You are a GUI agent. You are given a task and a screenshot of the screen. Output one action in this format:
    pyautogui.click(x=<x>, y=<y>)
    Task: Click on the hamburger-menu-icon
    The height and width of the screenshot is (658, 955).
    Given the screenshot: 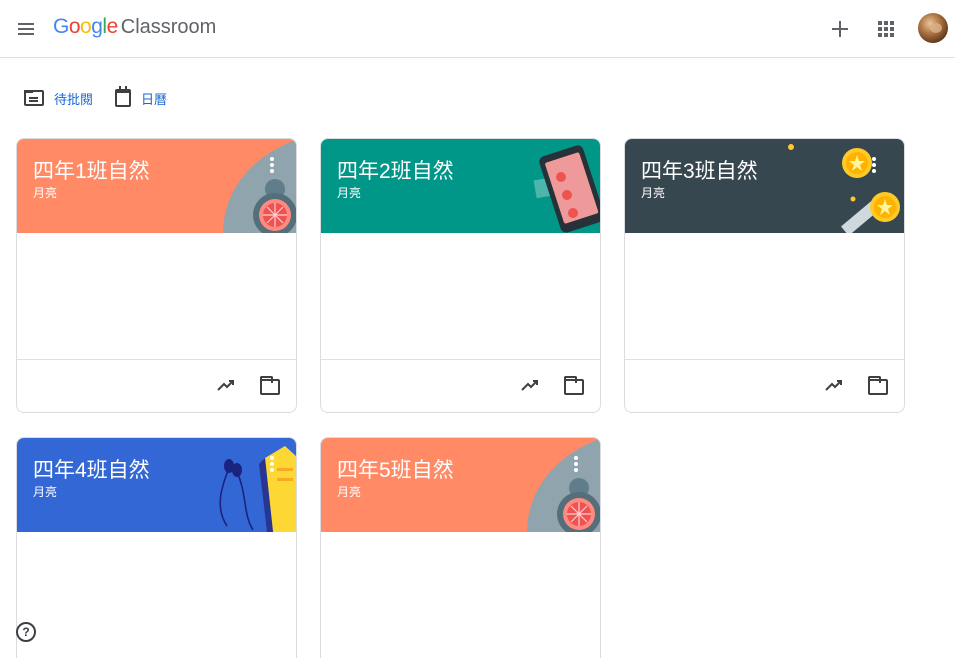 What is the action you would take?
    pyautogui.click(x=26, y=29)
    